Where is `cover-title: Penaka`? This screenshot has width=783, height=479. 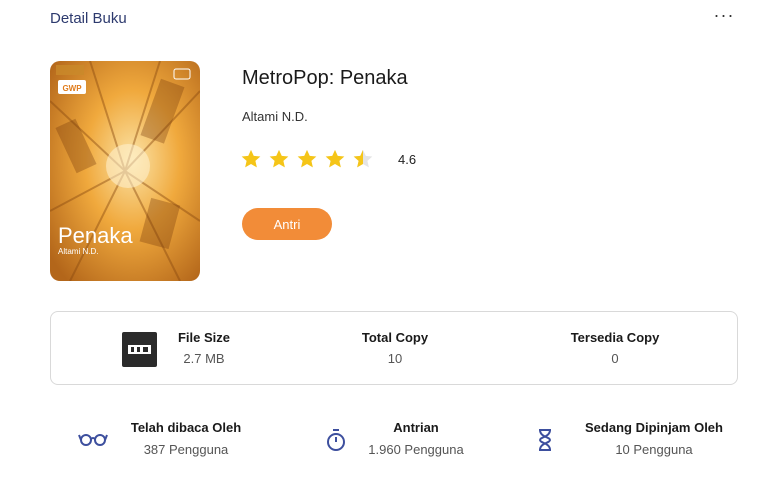 cover-title: Penaka is located at coordinates (95, 235).